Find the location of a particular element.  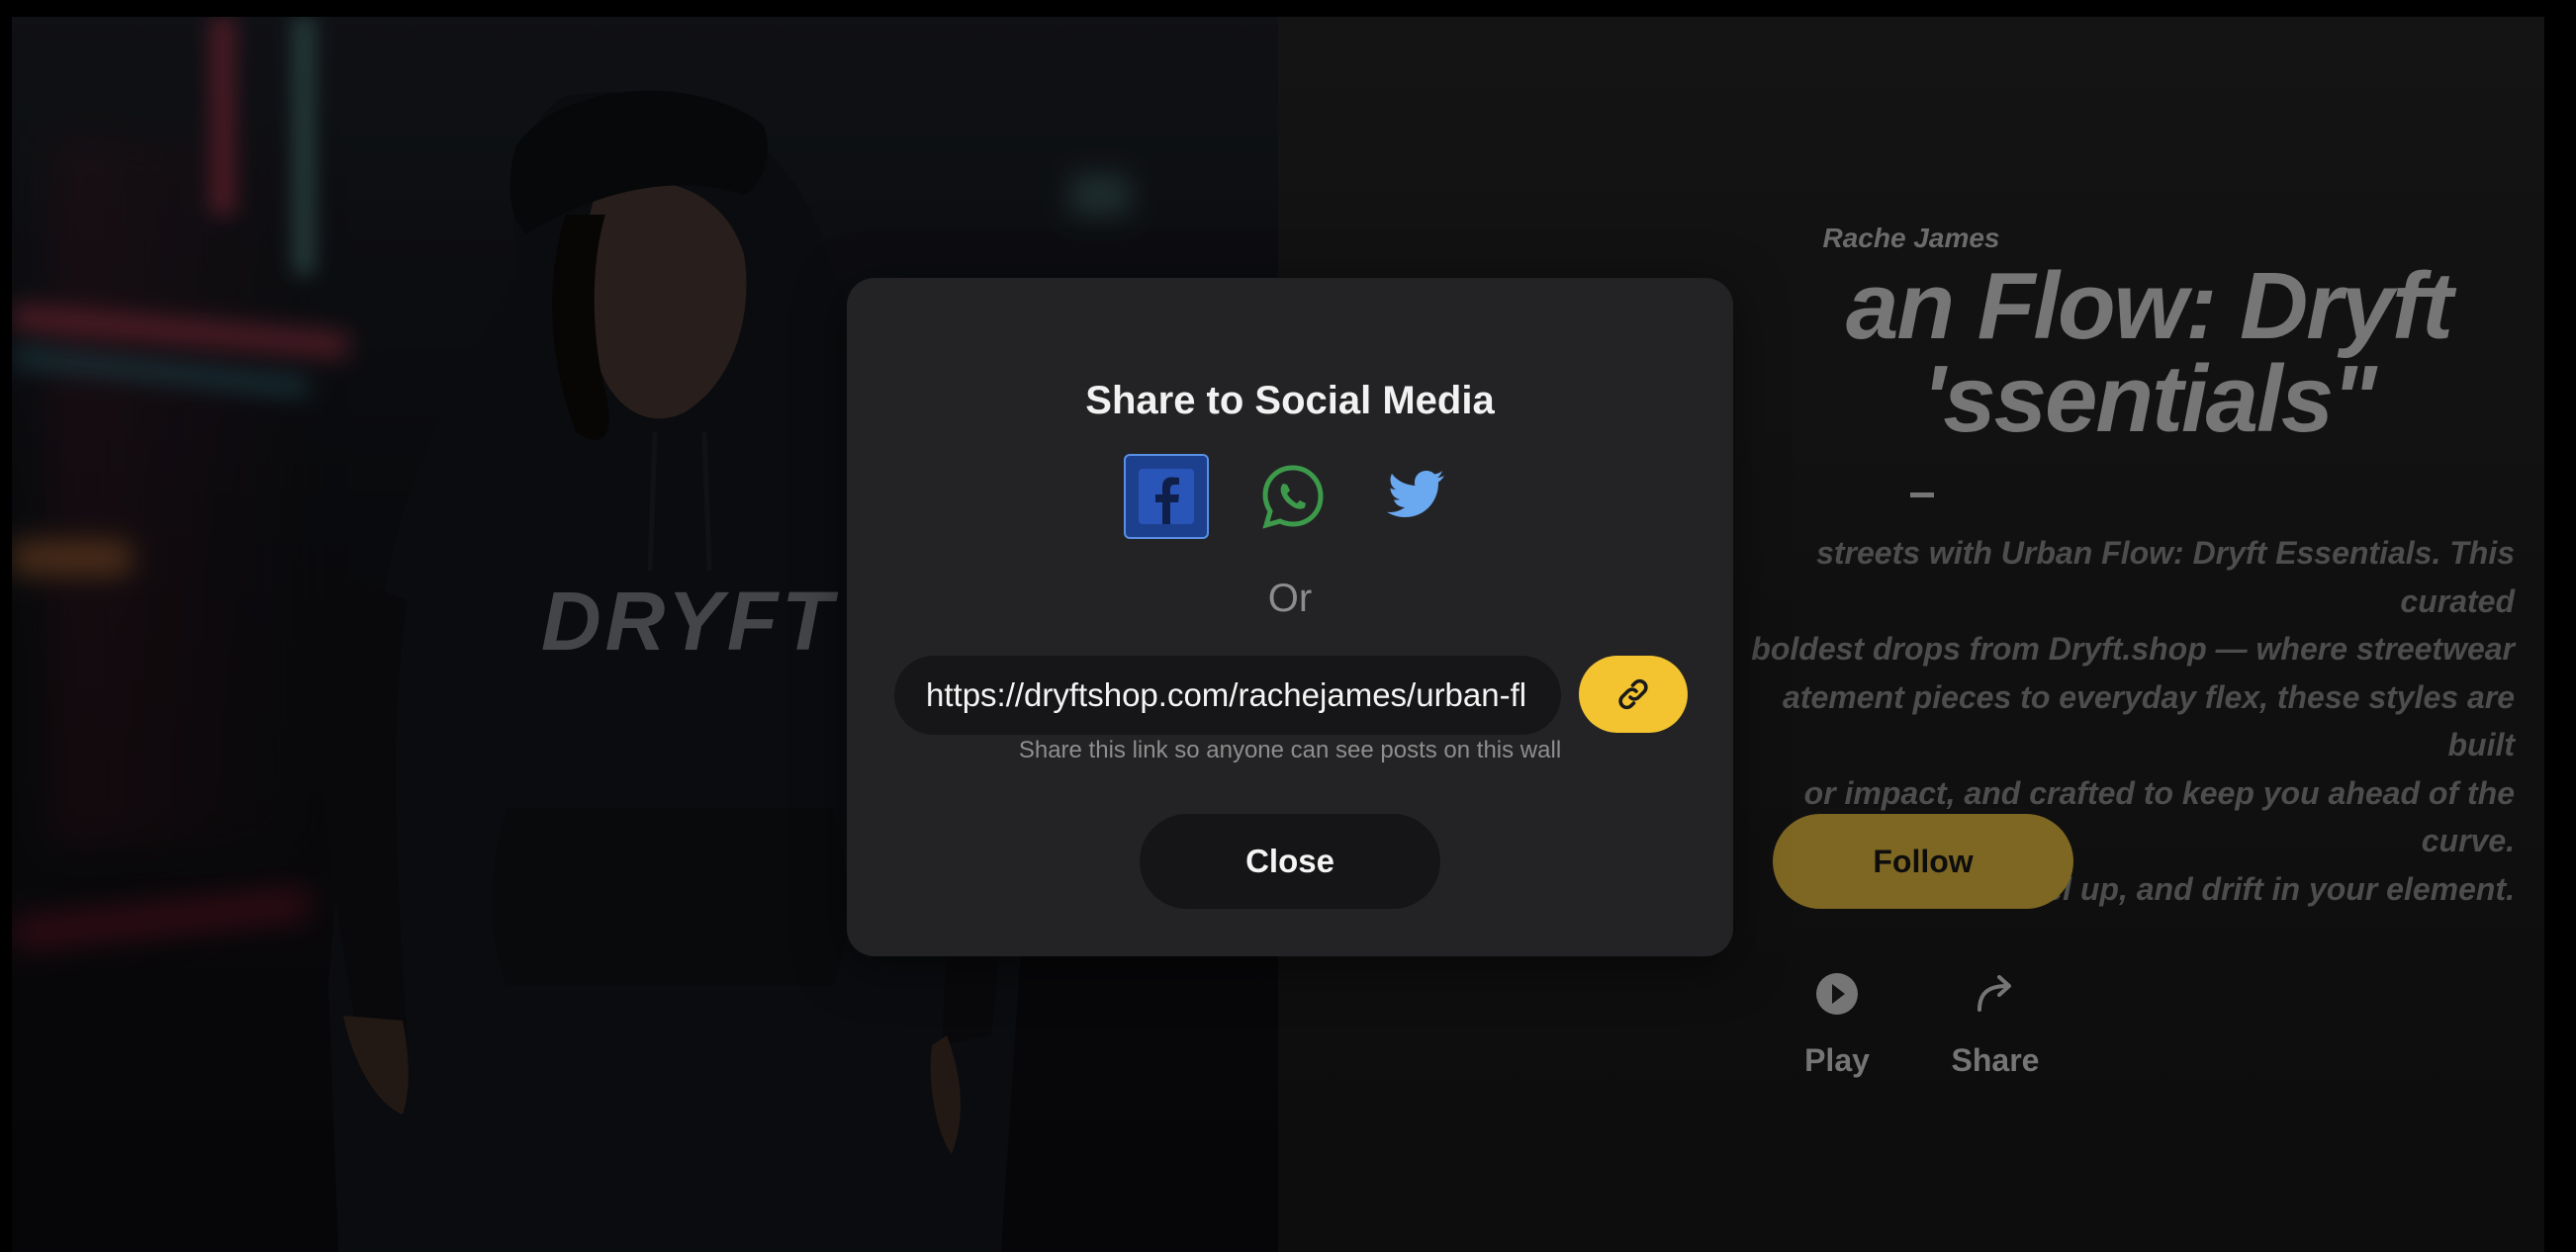

share-facebook-button is located at coordinates (1166, 496).